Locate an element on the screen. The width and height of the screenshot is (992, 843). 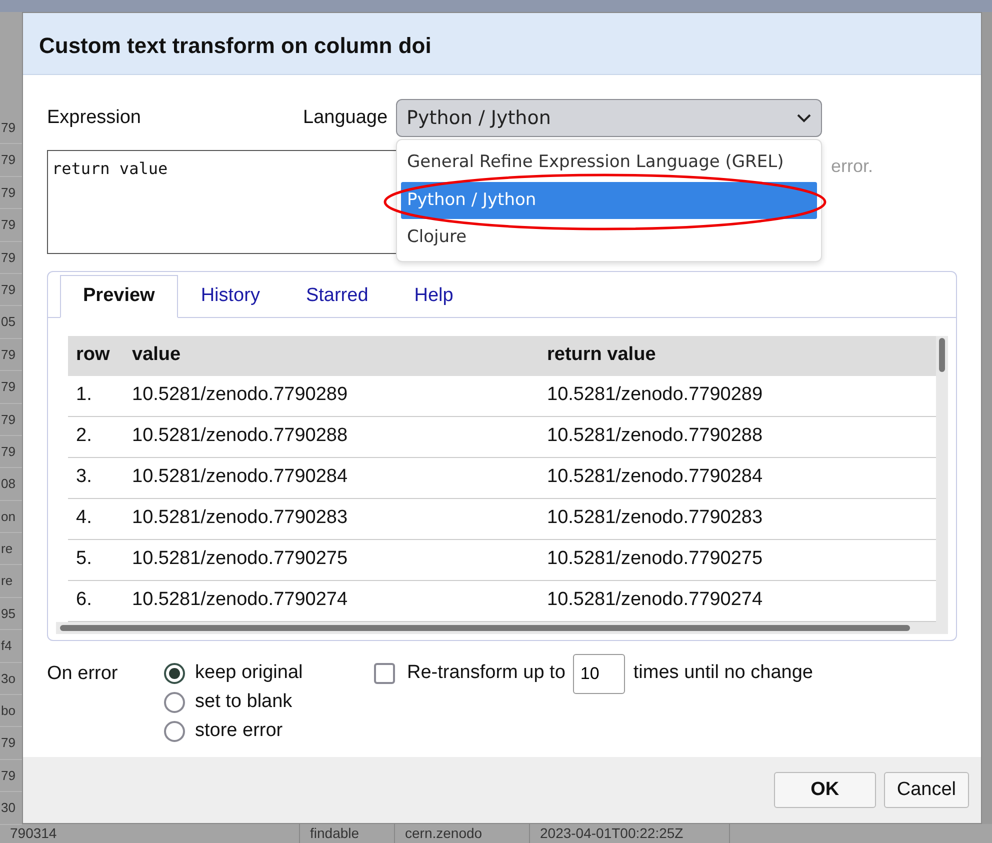
checkbox is located at coordinates (384, 673).